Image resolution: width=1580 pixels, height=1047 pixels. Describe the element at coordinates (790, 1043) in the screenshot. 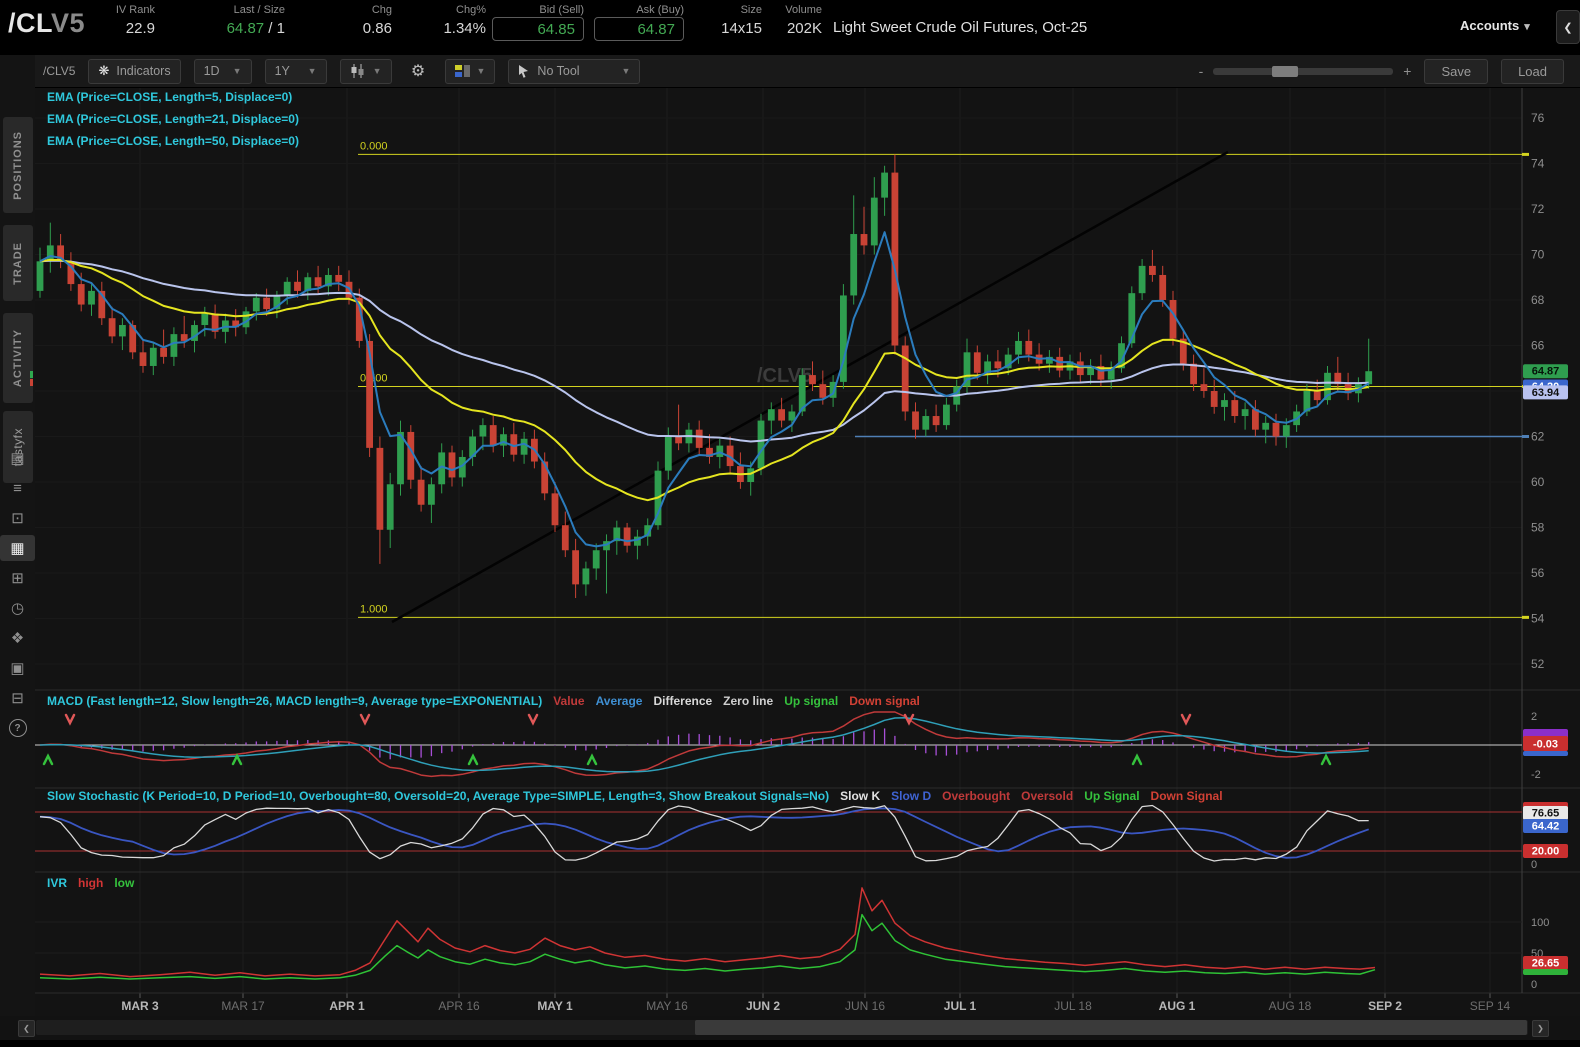

I see `bott om-strip` at that location.